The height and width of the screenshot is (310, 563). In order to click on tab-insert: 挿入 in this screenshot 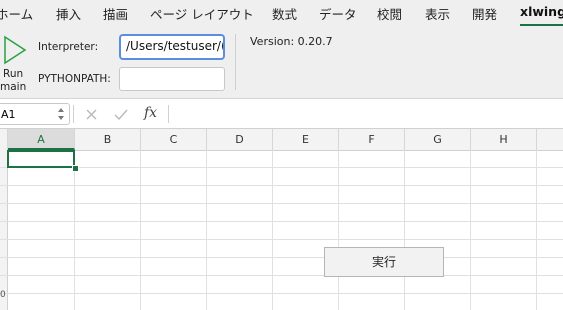, I will do `click(68, 13)`.